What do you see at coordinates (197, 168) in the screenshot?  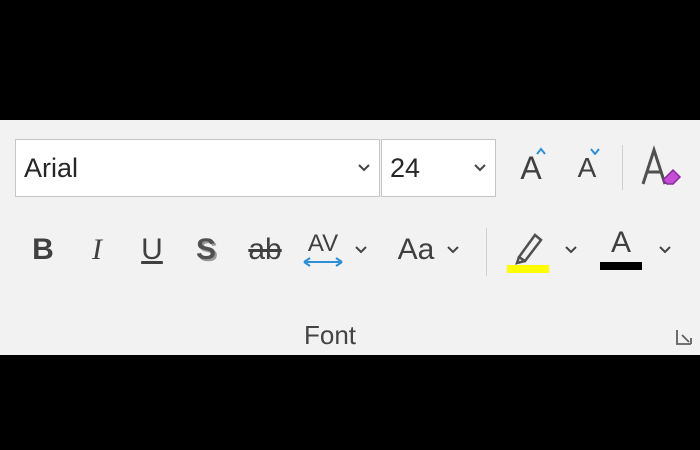 I see `font-name-combobox: Arial` at bounding box center [197, 168].